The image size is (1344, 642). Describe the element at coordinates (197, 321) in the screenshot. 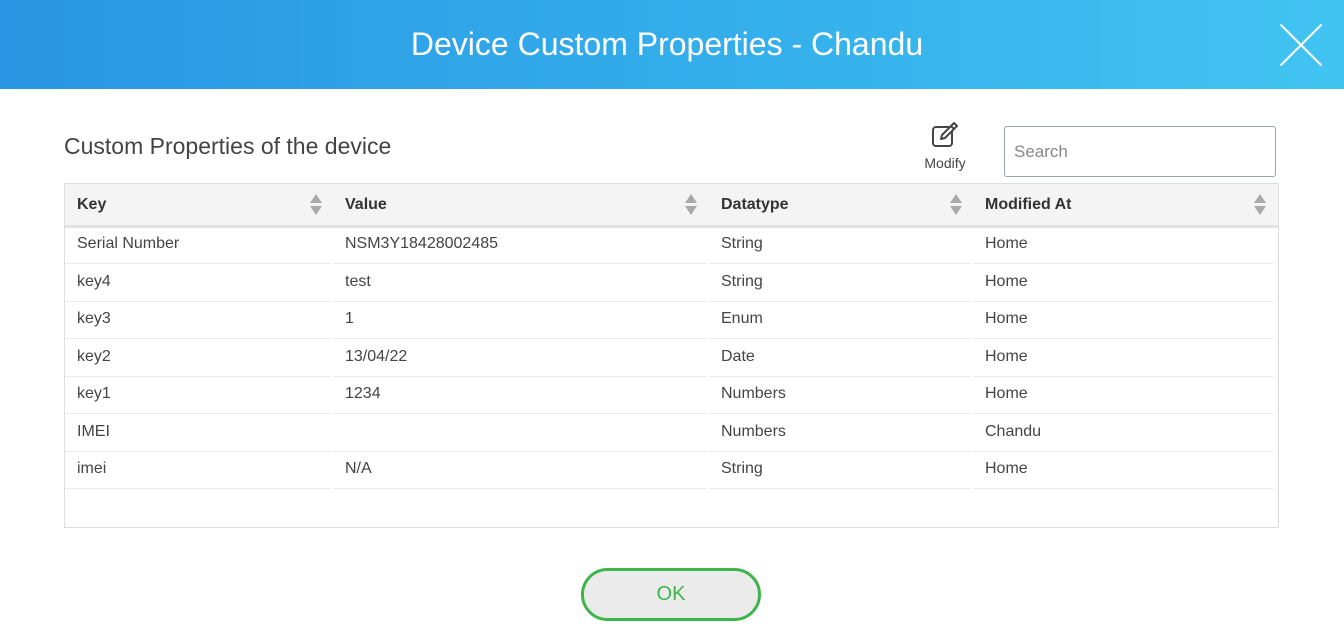

I see `cell-key: key3` at that location.